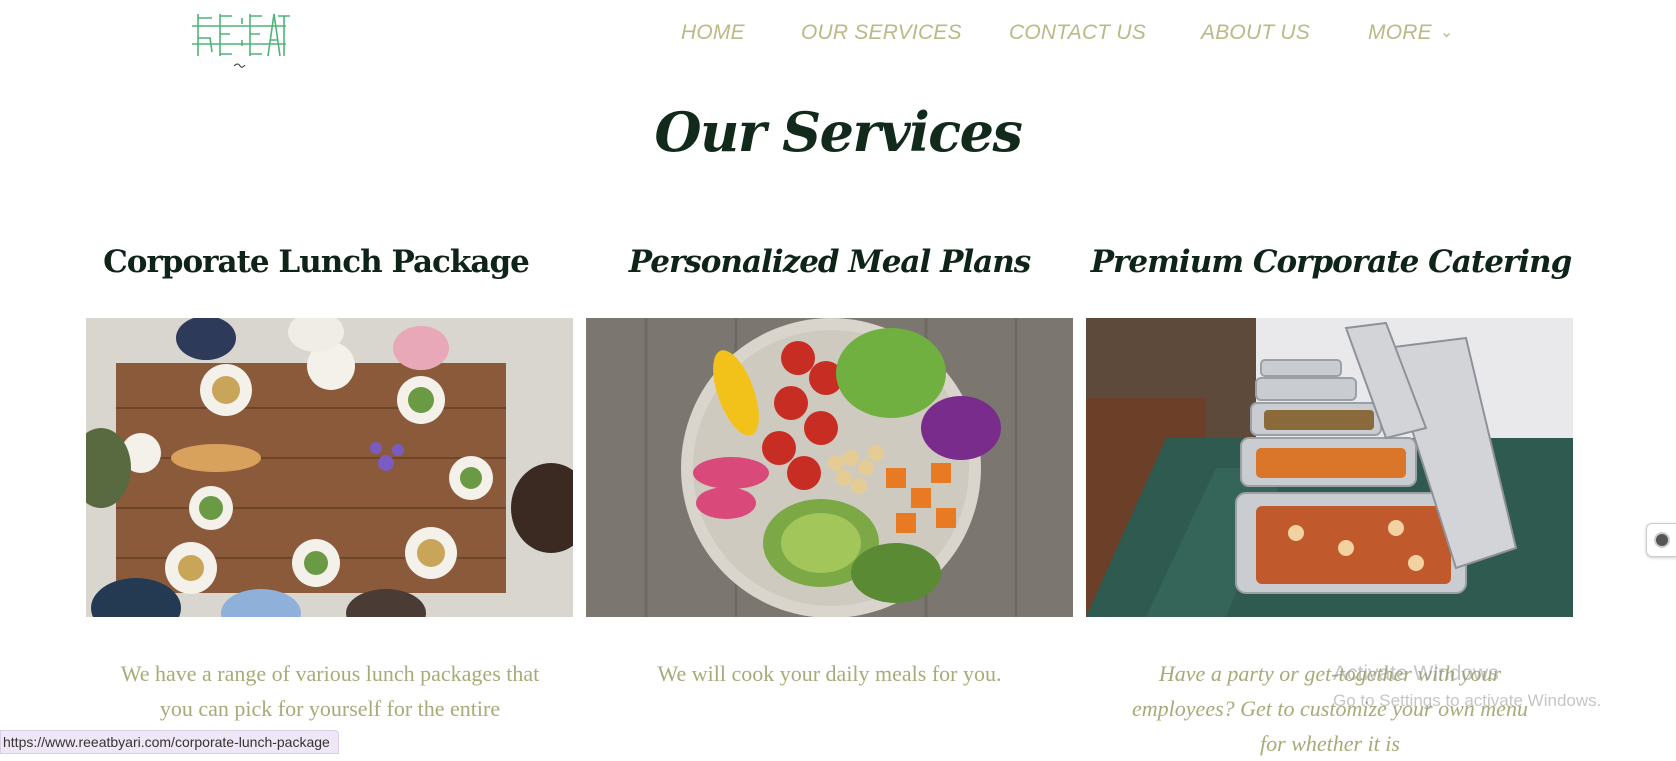 Image resolution: width=1676 pixels, height=761 pixels. I want to click on nav-home-link: HOME, so click(713, 33).